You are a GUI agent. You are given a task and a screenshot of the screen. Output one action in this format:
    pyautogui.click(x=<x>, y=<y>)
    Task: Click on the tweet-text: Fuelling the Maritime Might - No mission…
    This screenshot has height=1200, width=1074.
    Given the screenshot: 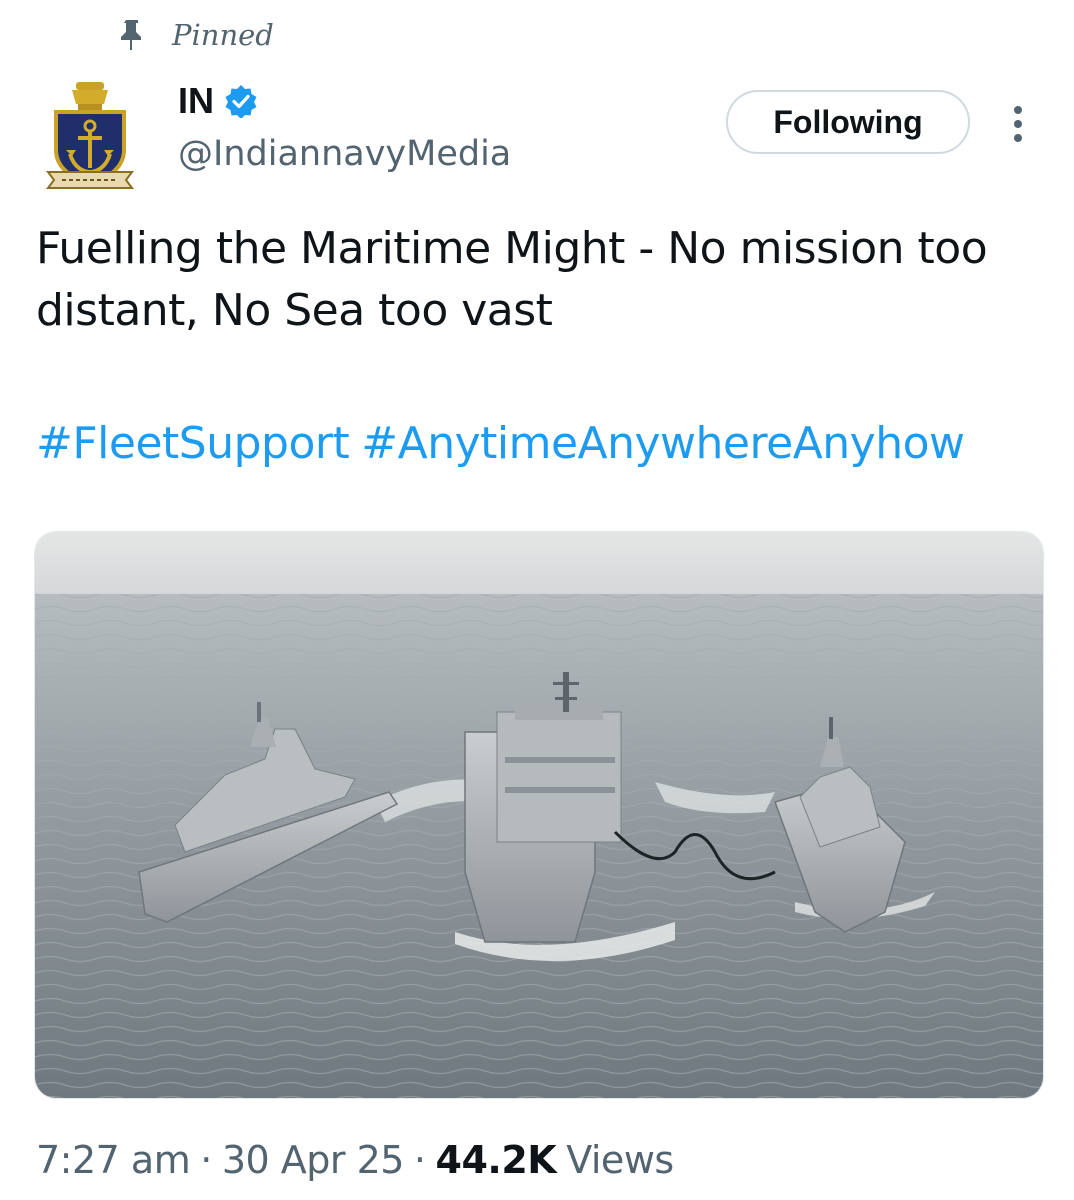 What is the action you would take?
    pyautogui.click(x=512, y=279)
    